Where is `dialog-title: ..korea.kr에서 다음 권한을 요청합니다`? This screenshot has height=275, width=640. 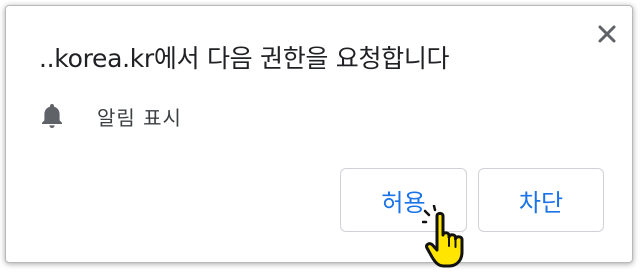 dialog-title: ..korea.kr에서 다음 권한을 요청합니다 is located at coordinates (244, 58).